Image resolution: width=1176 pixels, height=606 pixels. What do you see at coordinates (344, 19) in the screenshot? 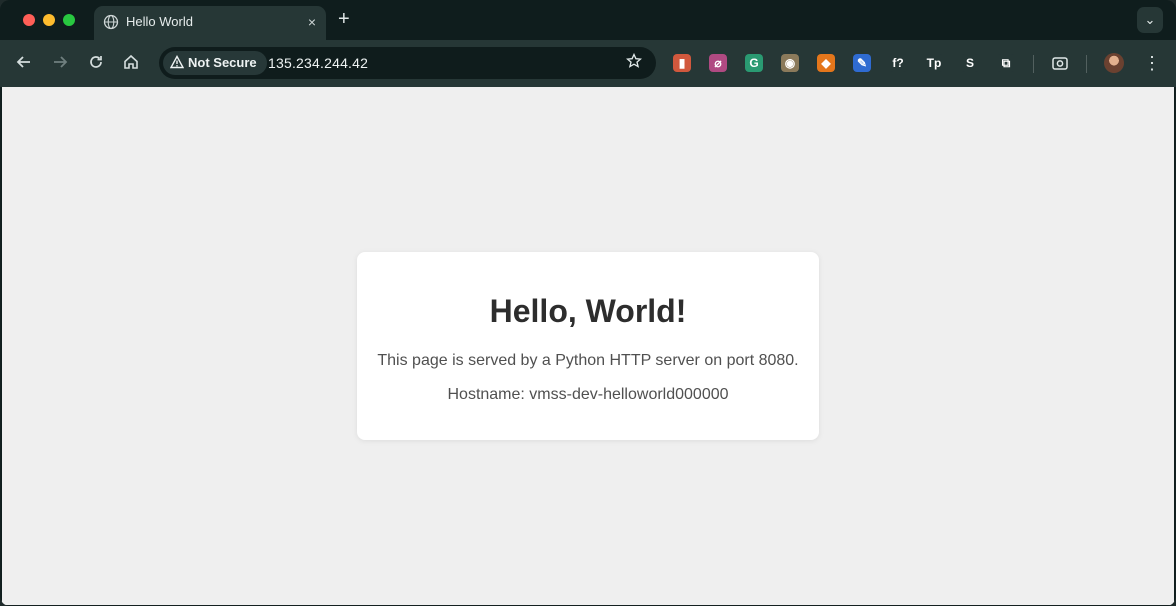
I see `new-tab-button: +` at bounding box center [344, 19].